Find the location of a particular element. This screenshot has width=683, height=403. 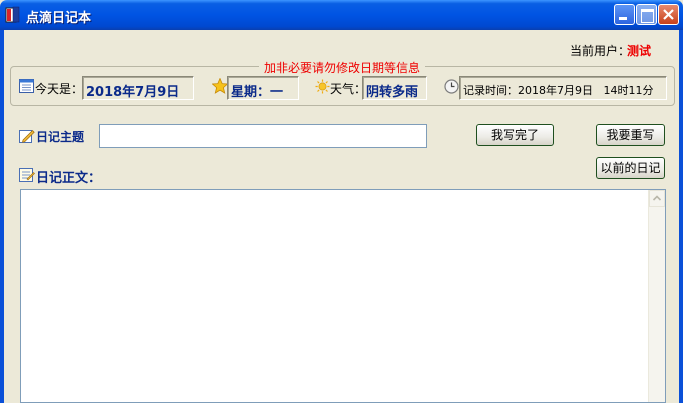

weekday-label: 星期： is located at coordinates (251, 92).